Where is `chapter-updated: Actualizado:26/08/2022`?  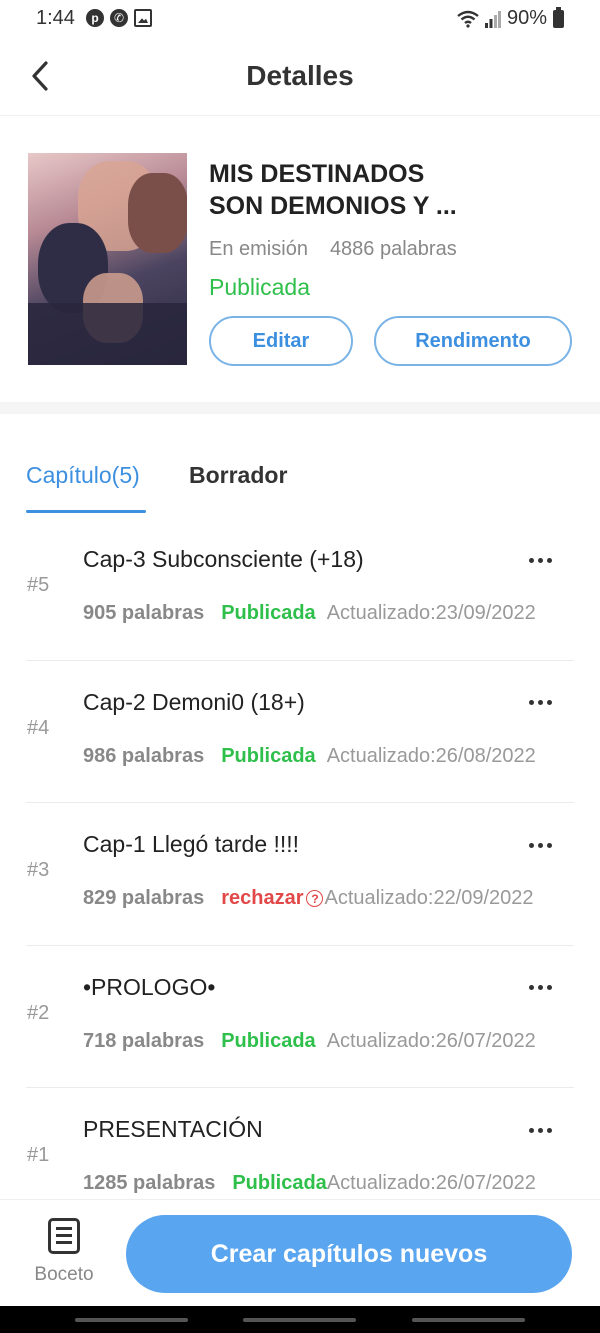
chapter-updated: Actualizado:26/08/2022 is located at coordinates (431, 755).